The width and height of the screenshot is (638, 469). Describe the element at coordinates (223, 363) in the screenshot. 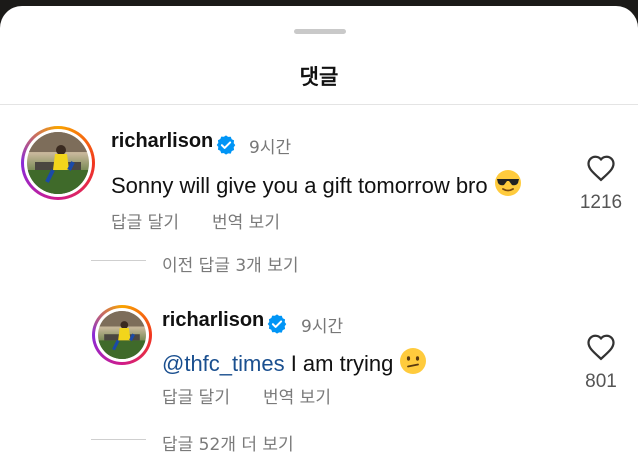

I see `mention-link: @thfc_times` at that location.